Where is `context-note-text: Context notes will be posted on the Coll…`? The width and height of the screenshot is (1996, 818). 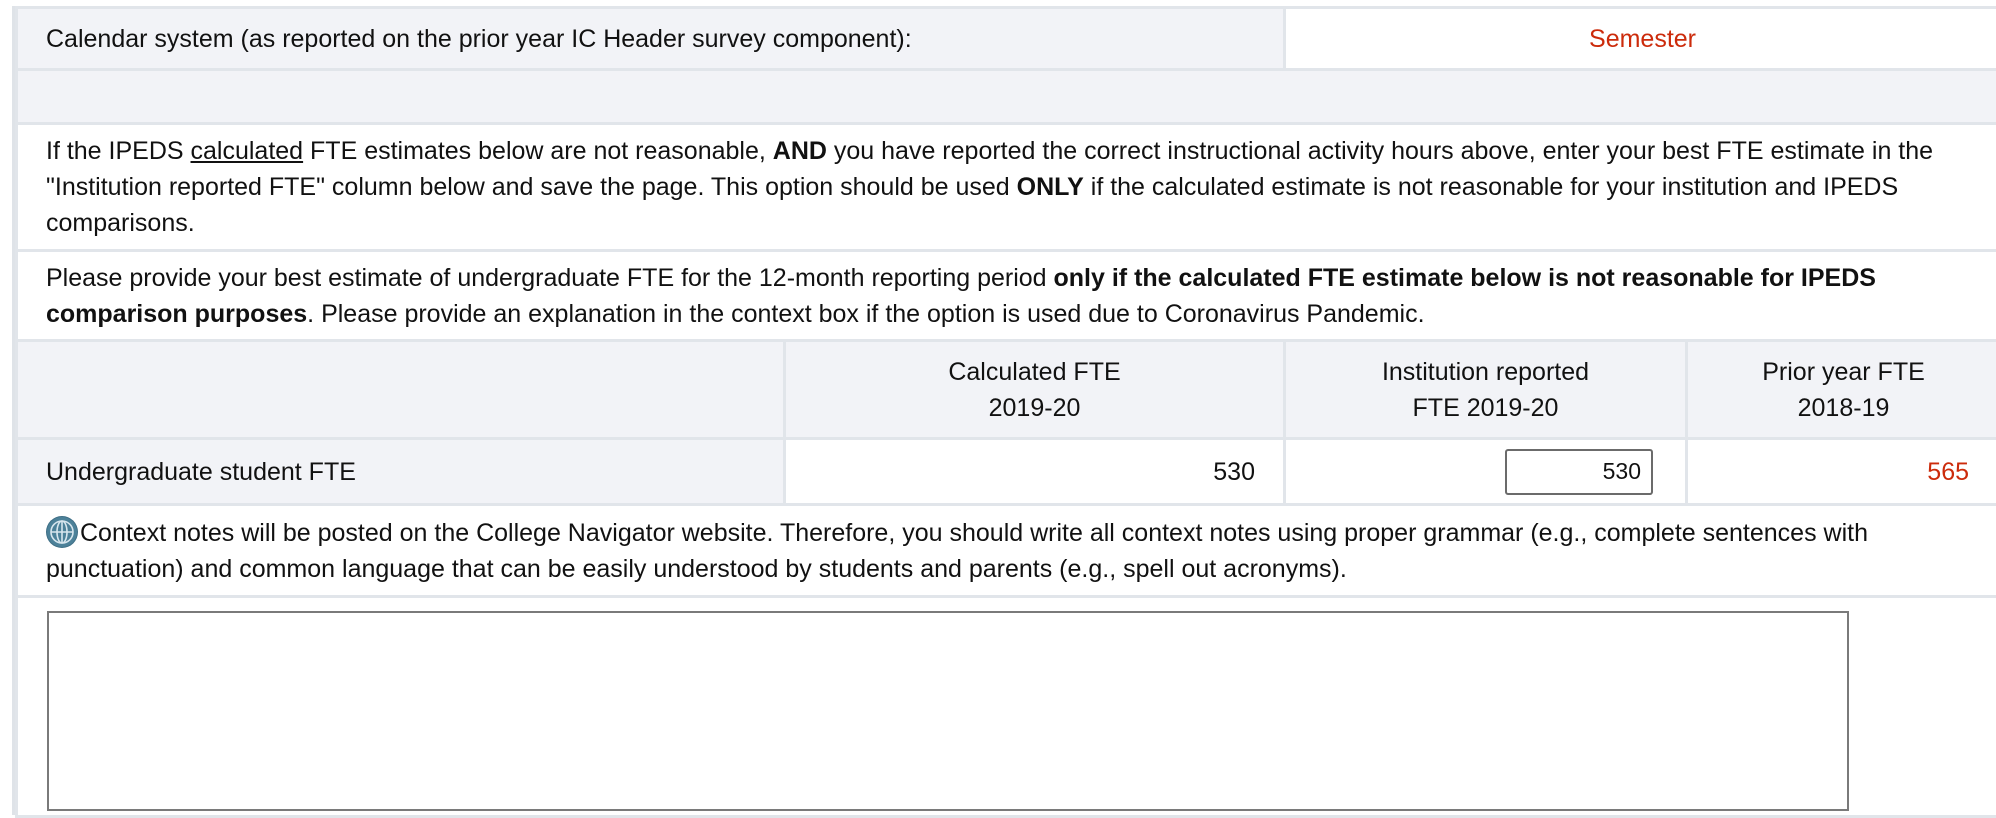 context-note-text: Context notes will be posted on the Coll… is located at coordinates (957, 551).